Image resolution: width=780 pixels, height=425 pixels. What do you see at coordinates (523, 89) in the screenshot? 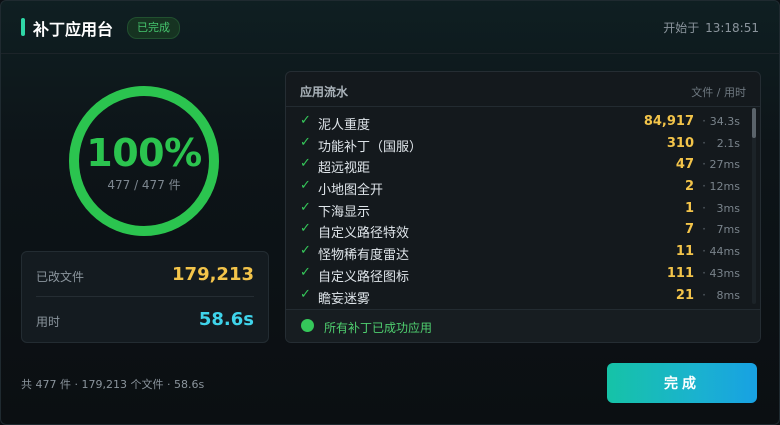
I see `flow-header: 应用流水 文件 / 用时` at bounding box center [523, 89].